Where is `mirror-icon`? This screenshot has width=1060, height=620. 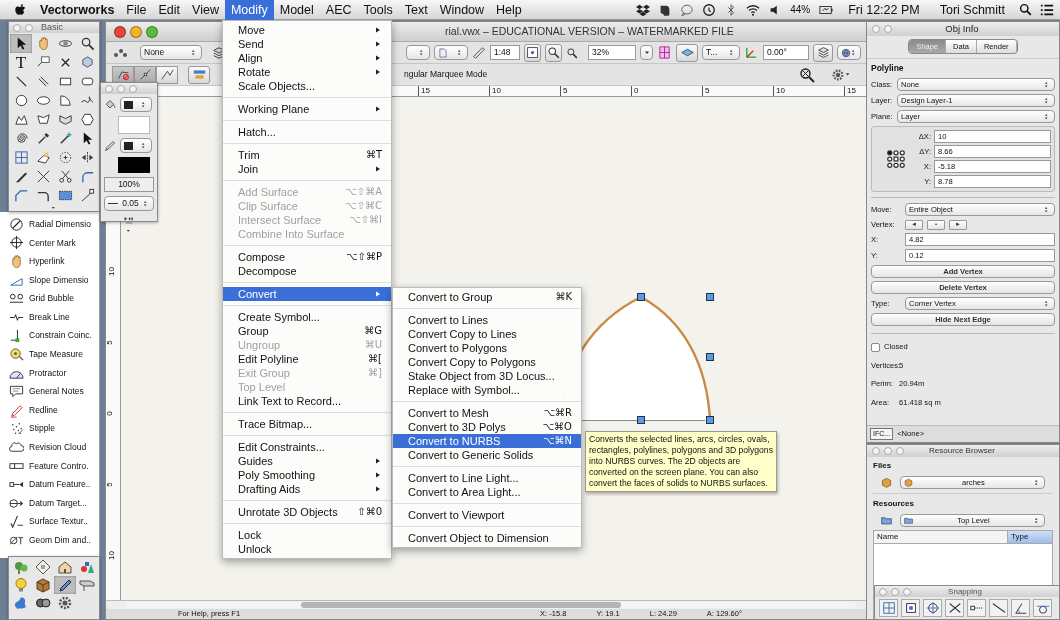 mirror-icon is located at coordinates (87, 157).